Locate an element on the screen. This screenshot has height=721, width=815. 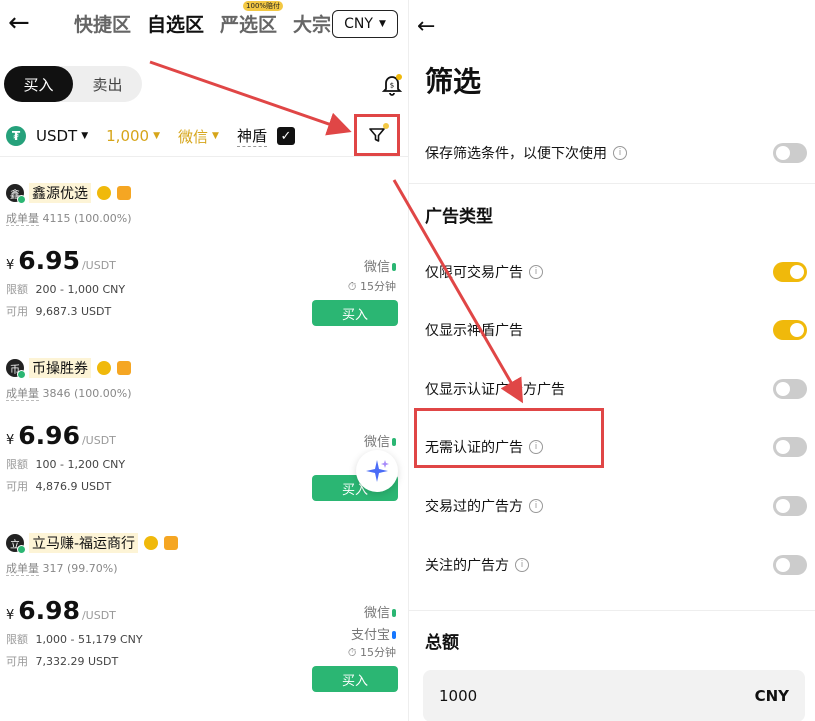
verified-only-toggle is located at coordinates (790, 389).